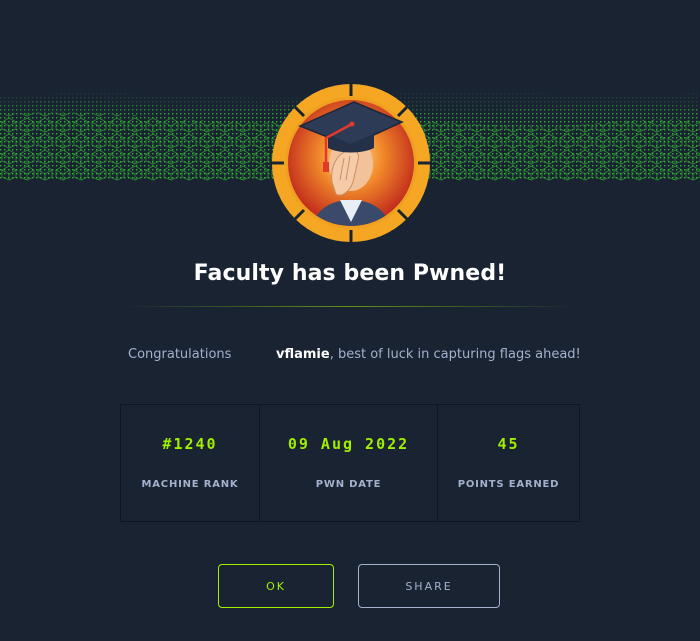 This screenshot has height=641, width=700. Describe the element at coordinates (190, 444) in the screenshot. I see `stat-value: #1240` at that location.